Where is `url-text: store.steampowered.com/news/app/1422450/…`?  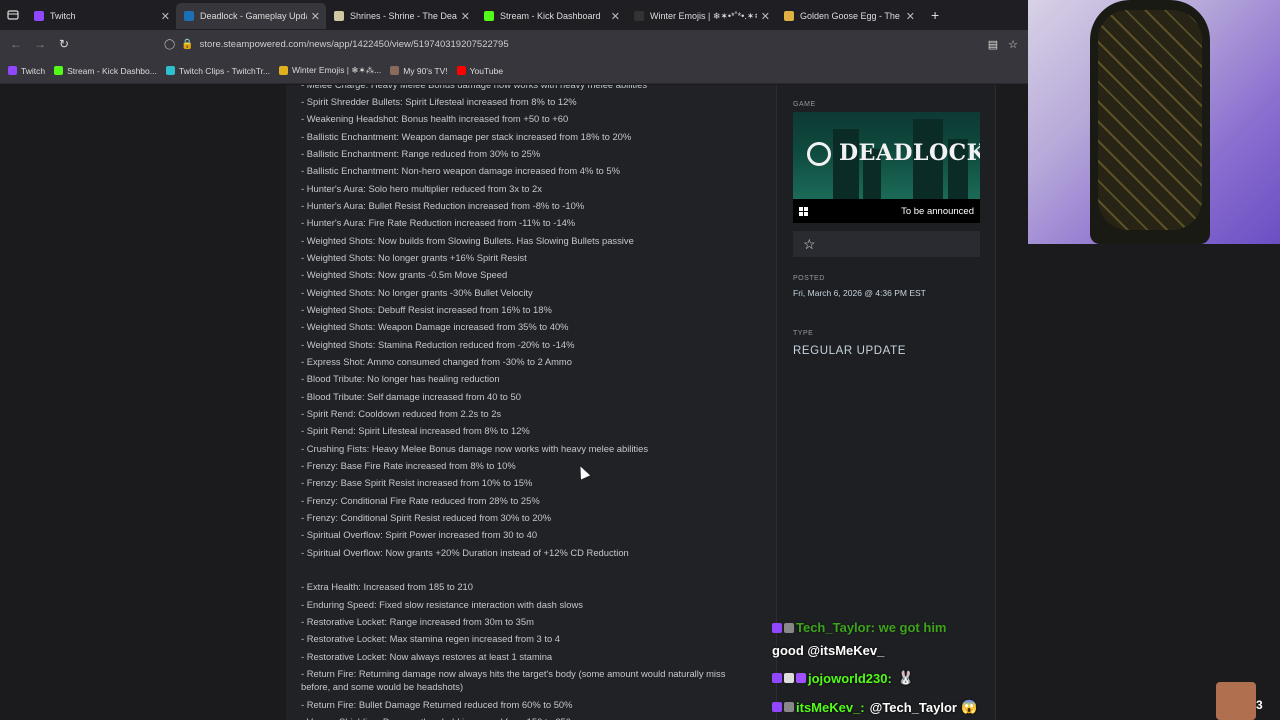 url-text: store.steampowered.com/news/app/1422450/… is located at coordinates (354, 44).